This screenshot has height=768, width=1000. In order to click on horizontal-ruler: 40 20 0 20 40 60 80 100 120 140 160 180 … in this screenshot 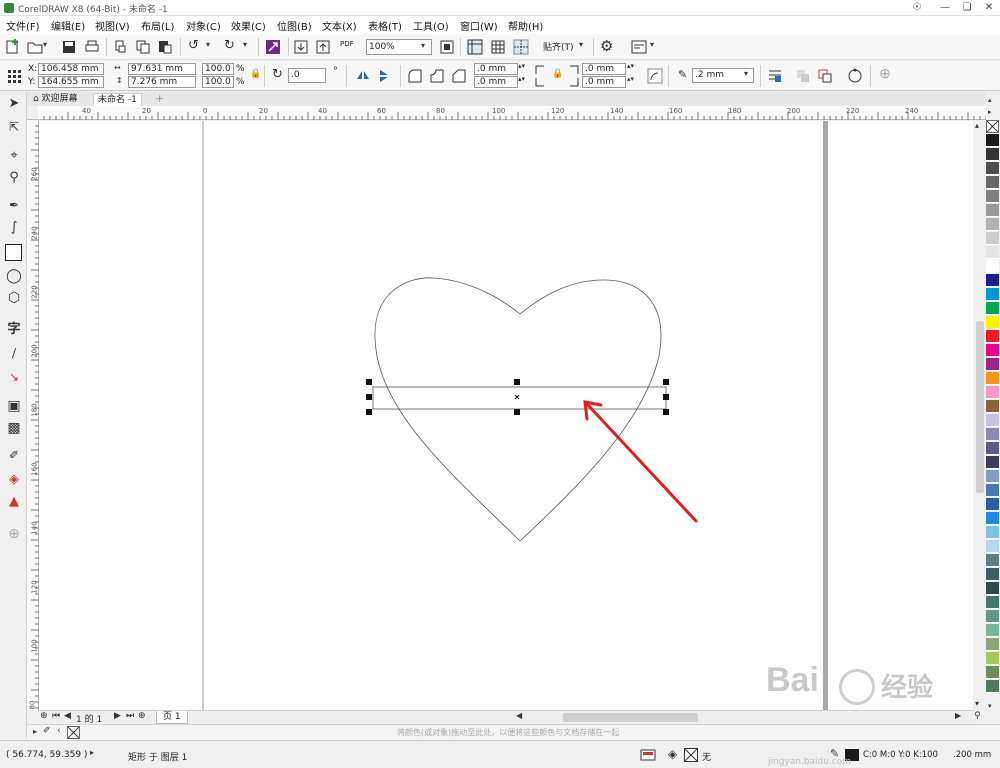, I will do `click(512, 113)`.